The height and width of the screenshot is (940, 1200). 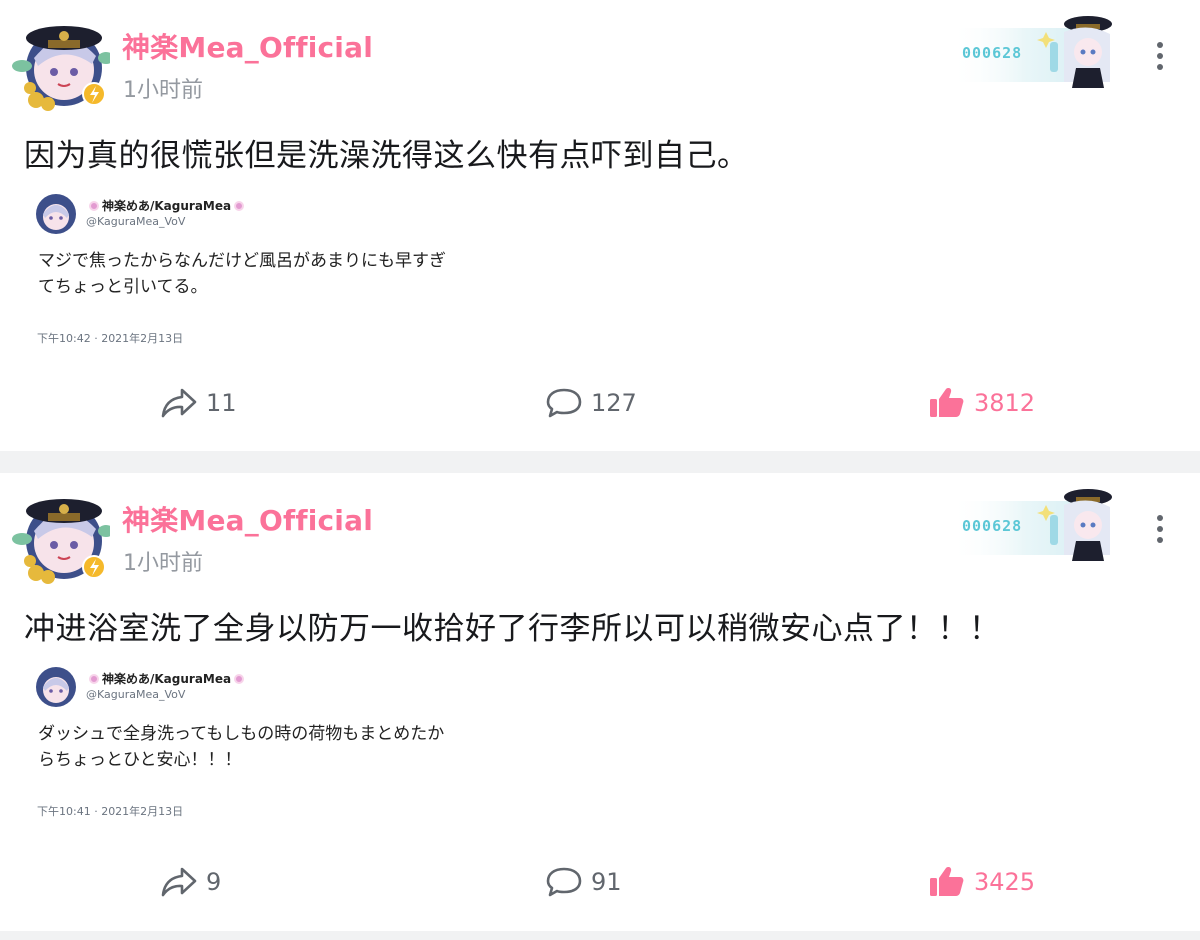 What do you see at coordinates (221, 403) in the screenshot?
I see `share-count: 11` at bounding box center [221, 403].